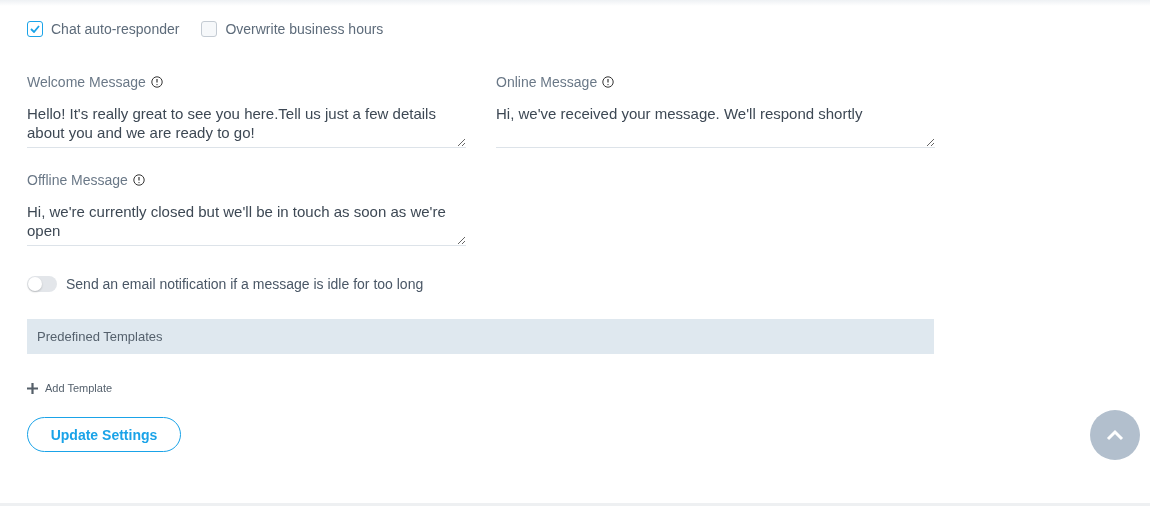 This screenshot has width=1150, height=506. What do you see at coordinates (480, 336) in the screenshot?
I see `section-header: Predefined Templates` at bounding box center [480, 336].